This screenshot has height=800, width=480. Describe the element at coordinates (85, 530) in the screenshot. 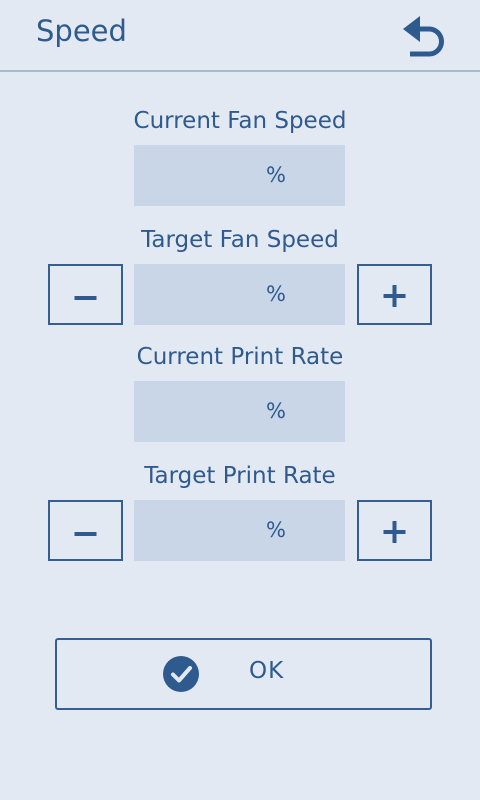

I see `target-print-rate-decrease-button` at that location.